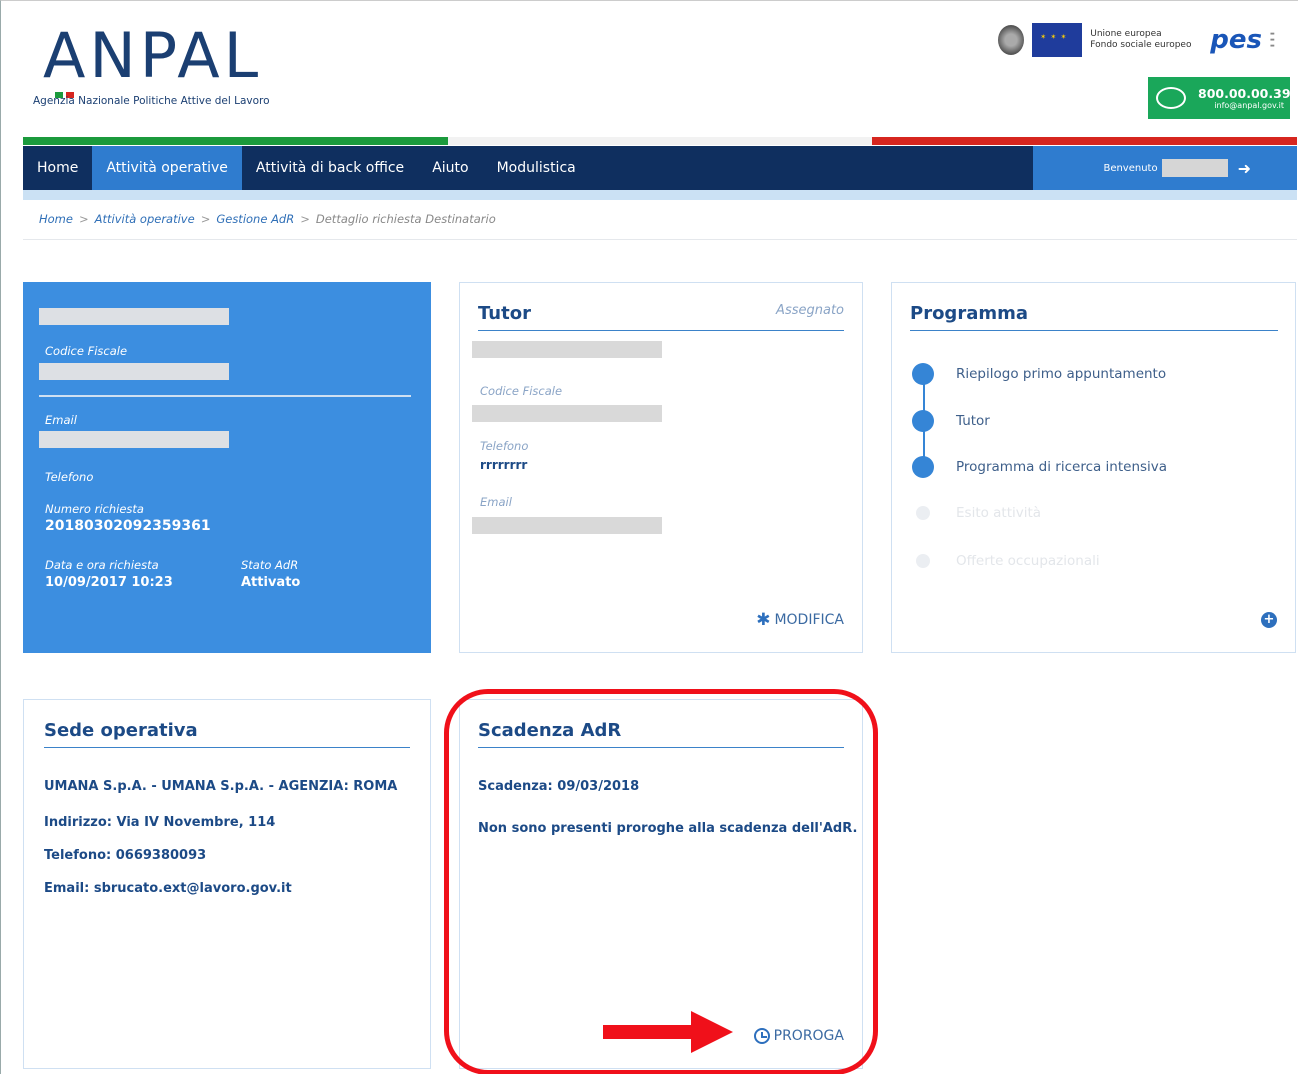 This screenshot has height=1074, width=1298. What do you see at coordinates (57, 168) in the screenshot?
I see `nav-home: Home` at bounding box center [57, 168].